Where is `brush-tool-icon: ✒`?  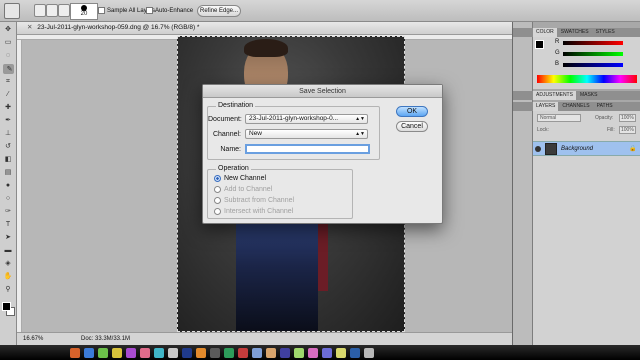
brush-tool-icon: ✒ is located at coordinates (8, 121).